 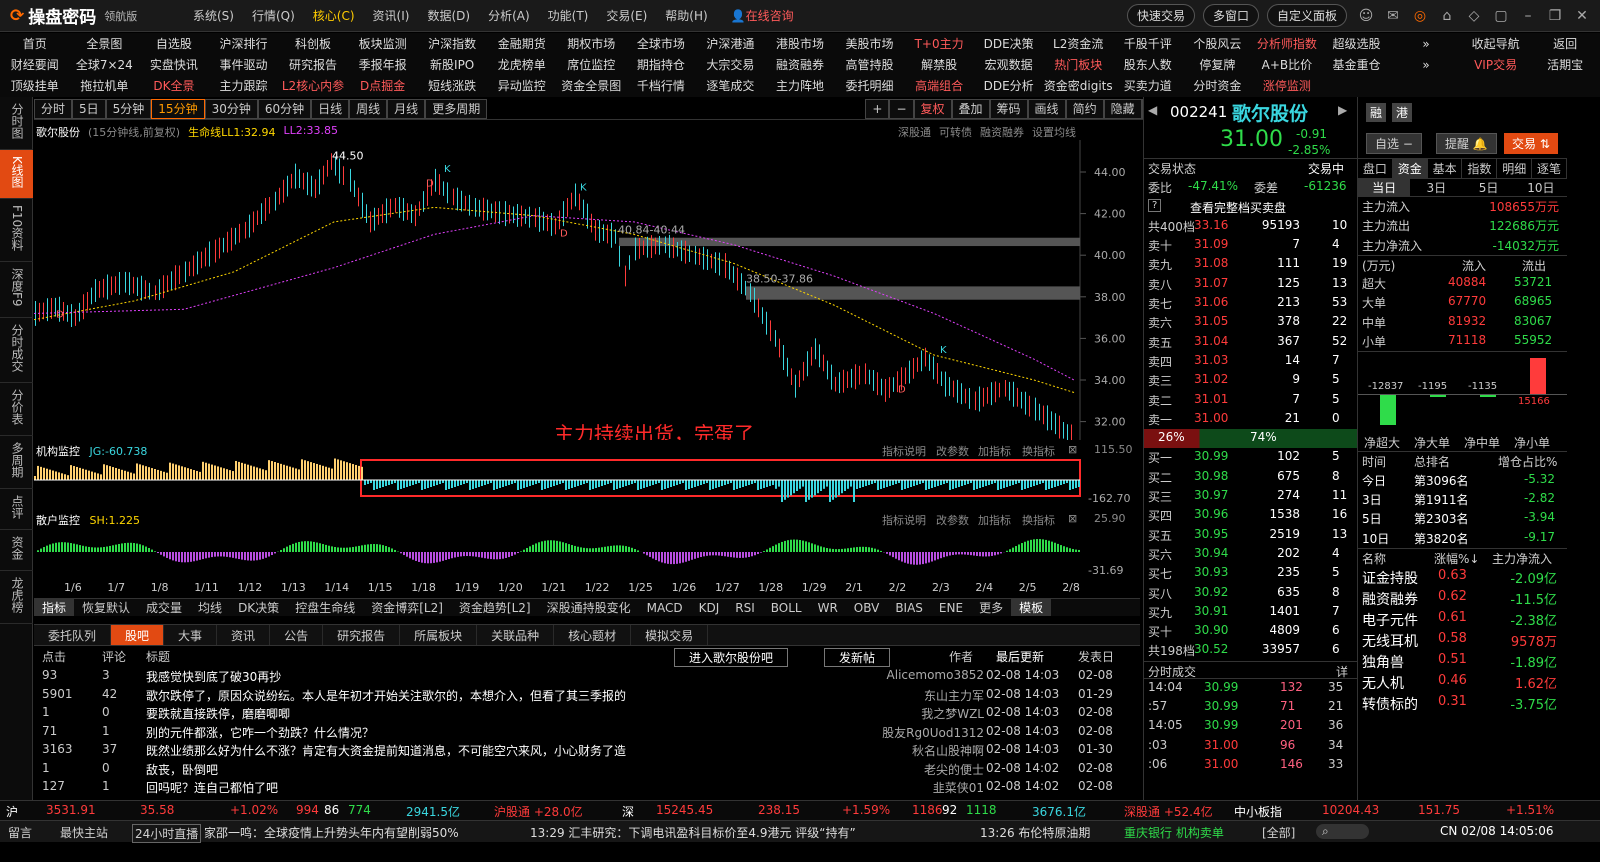 What do you see at coordinates (16, 174) in the screenshot?
I see `view-tab: K线图` at bounding box center [16, 174].